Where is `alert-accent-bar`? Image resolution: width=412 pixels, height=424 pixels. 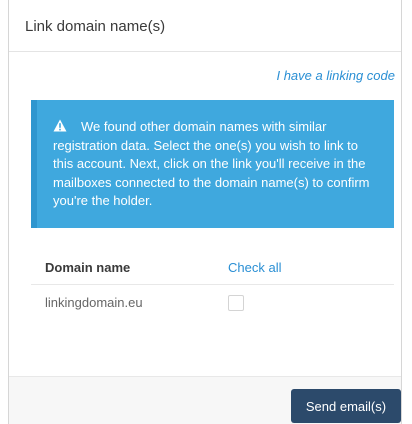
alert-accent-bar is located at coordinates (34, 164).